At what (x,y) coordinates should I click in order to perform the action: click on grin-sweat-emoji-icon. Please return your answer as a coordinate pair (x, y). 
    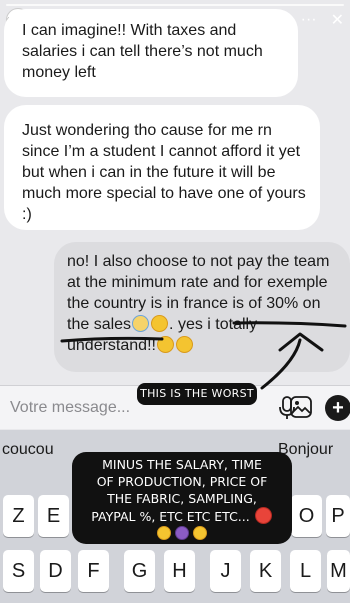
    Looking at the image, I should click on (160, 323).